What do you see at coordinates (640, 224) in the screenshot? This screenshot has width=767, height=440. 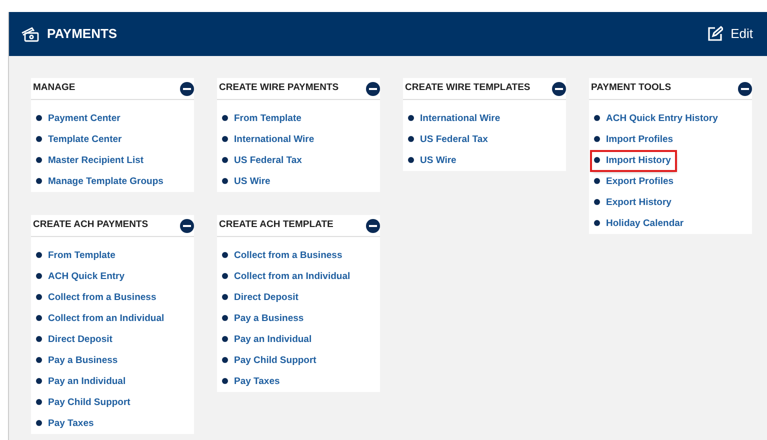 I see `menu-link: Holiday Calendar` at bounding box center [640, 224].